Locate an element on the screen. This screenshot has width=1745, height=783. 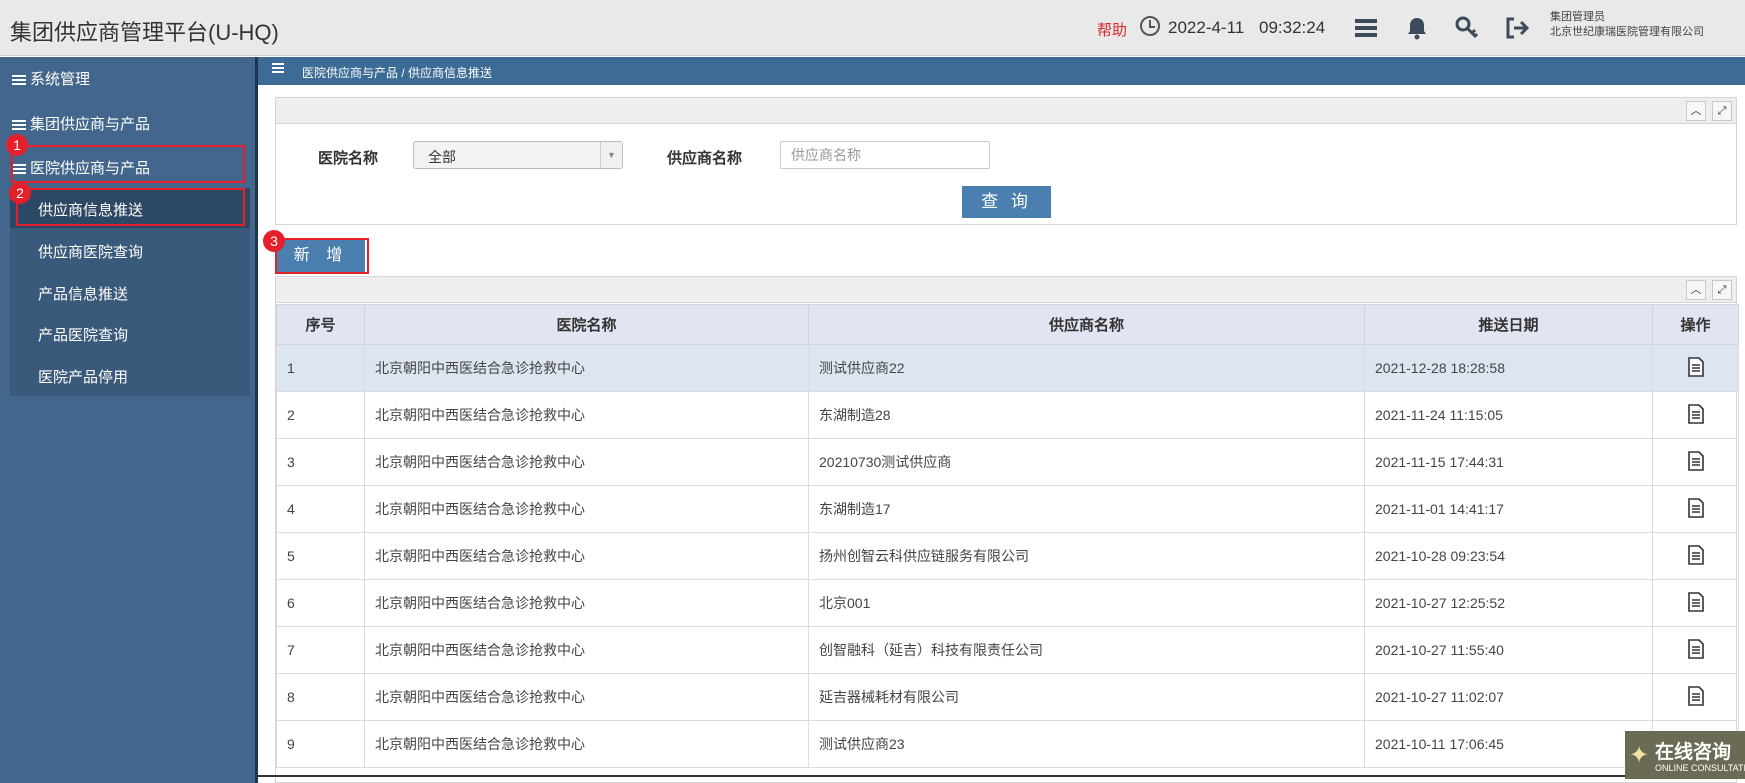
step-badge-2: 2 is located at coordinates (20, 193).